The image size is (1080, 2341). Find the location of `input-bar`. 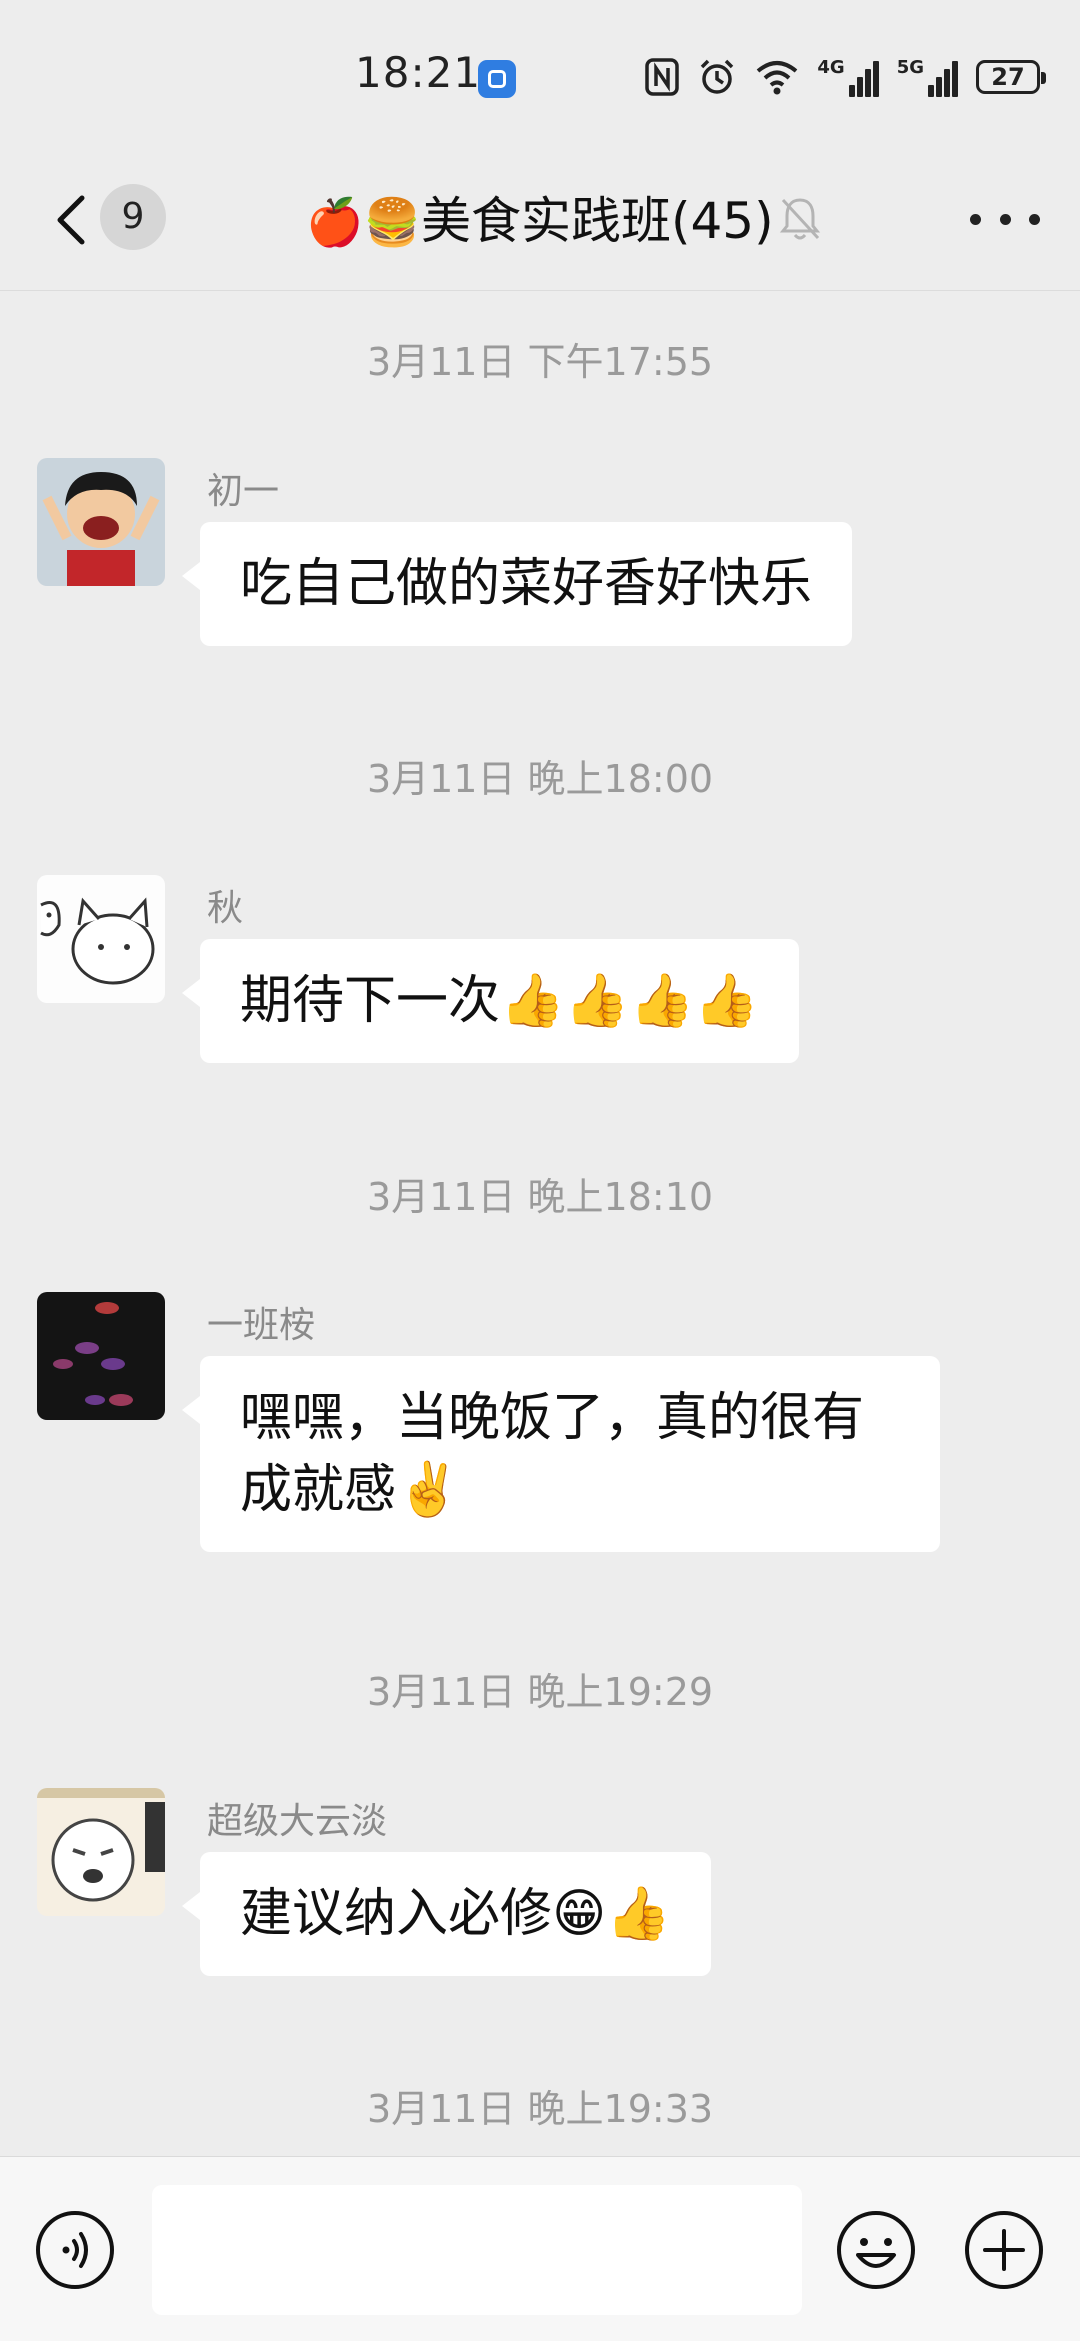

input-bar is located at coordinates (540, 2248).